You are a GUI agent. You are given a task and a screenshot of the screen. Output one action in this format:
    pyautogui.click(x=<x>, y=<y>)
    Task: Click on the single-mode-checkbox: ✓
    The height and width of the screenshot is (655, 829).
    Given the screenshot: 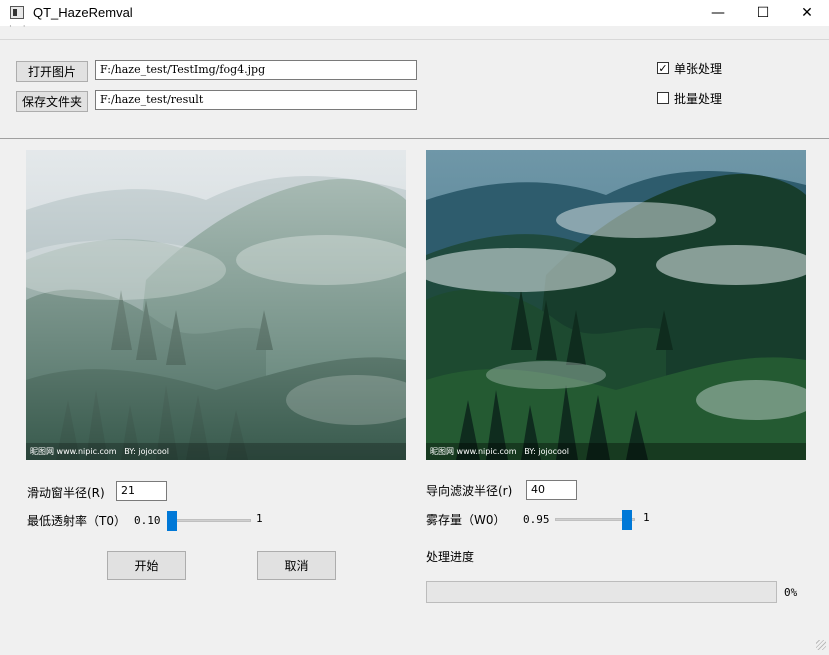 What is the action you would take?
    pyautogui.click(x=663, y=68)
    